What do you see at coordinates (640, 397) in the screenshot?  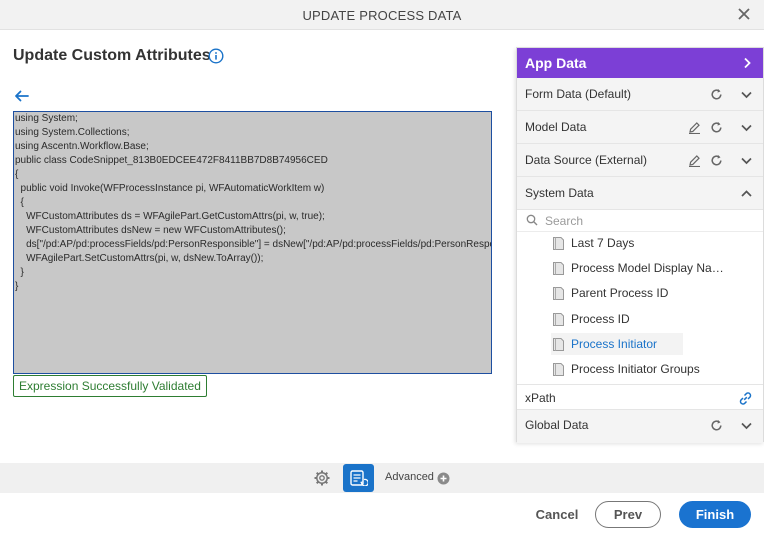 I see `xpath-row: xPath` at bounding box center [640, 397].